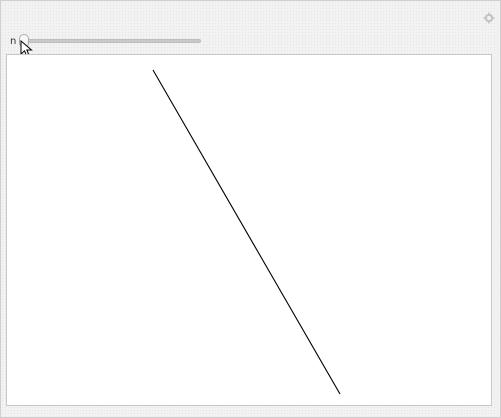 The height and width of the screenshot is (418, 501). Describe the element at coordinates (13, 41) in the screenshot. I see `slider-label-n: n` at that location.